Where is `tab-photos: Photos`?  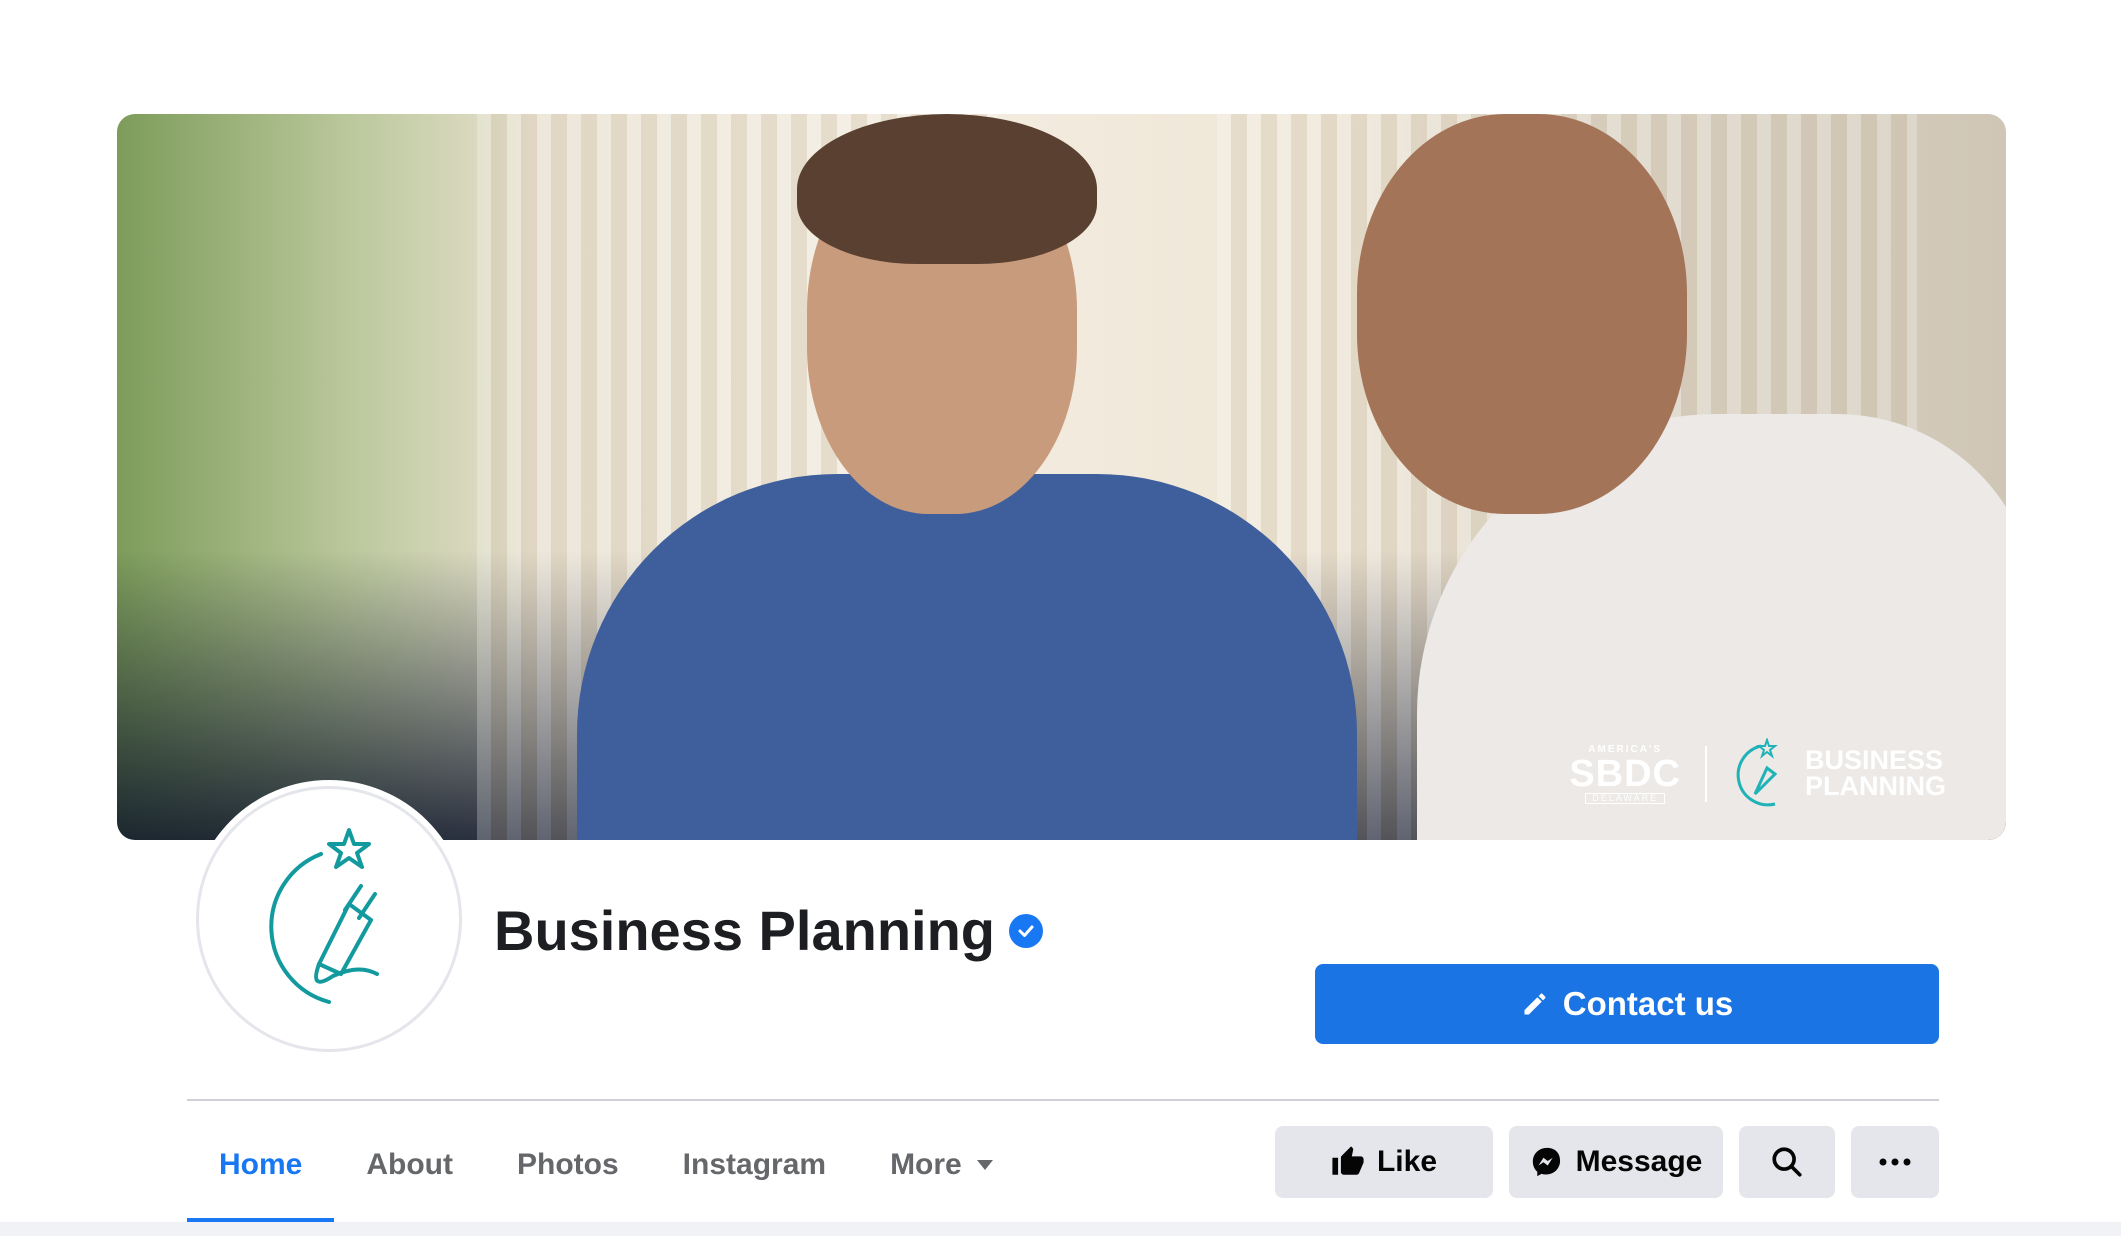 tab-photos: Photos is located at coordinates (568, 1167).